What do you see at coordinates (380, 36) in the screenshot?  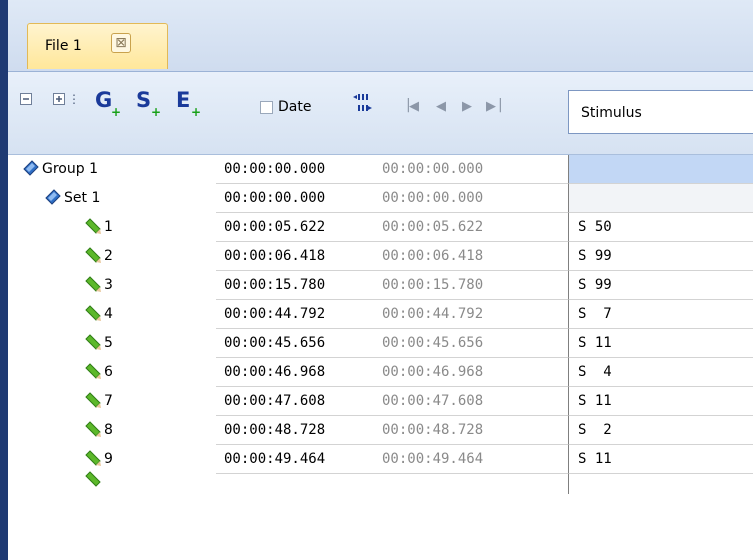 I see `tab-strip: File 1 ⊠` at bounding box center [380, 36].